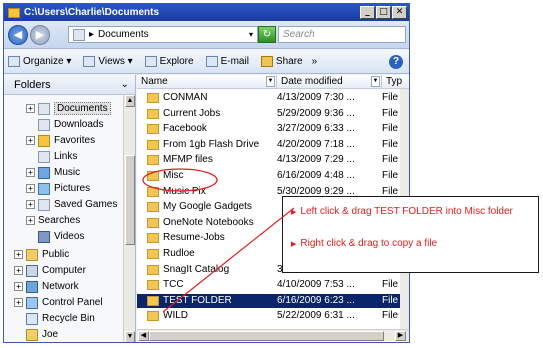 The height and width of the screenshot is (348, 543). I want to click on title-bar: C:\Users\Charlie\Documents _ □ ✕, so click(206, 12).